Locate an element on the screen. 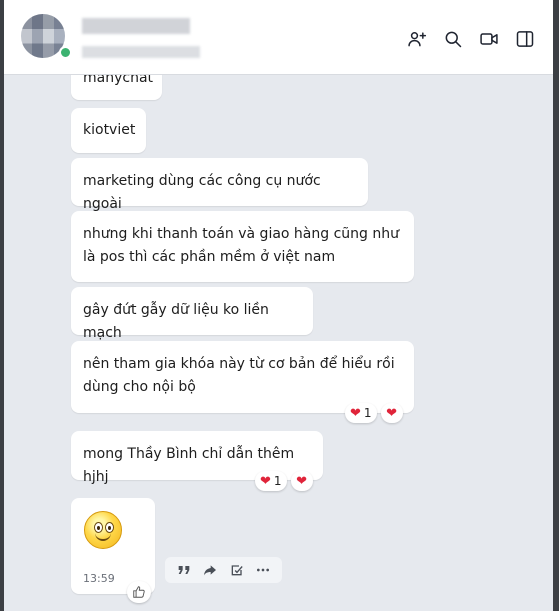 The image size is (559, 611). message-text: kiotviet is located at coordinates (109, 130).